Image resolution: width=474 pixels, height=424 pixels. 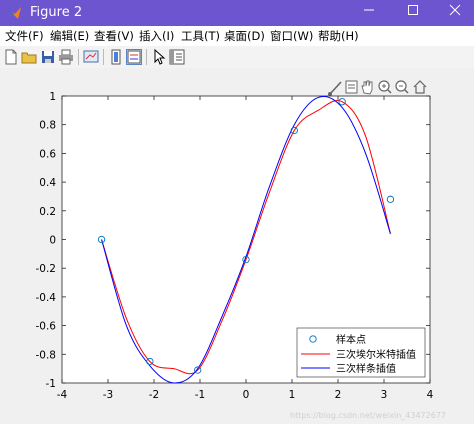 I want to click on x-tick-label: -2, so click(x=154, y=395).